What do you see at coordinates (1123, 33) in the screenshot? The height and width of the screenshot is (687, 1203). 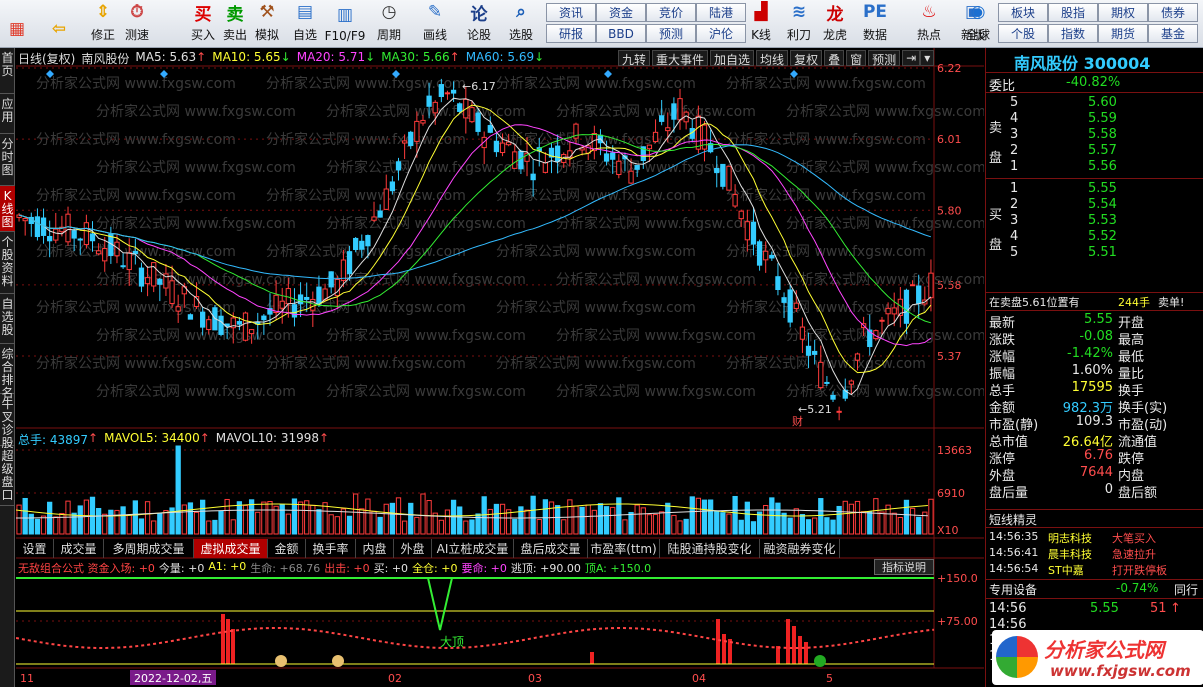 I see `quick-link-期货: 期货` at bounding box center [1123, 33].